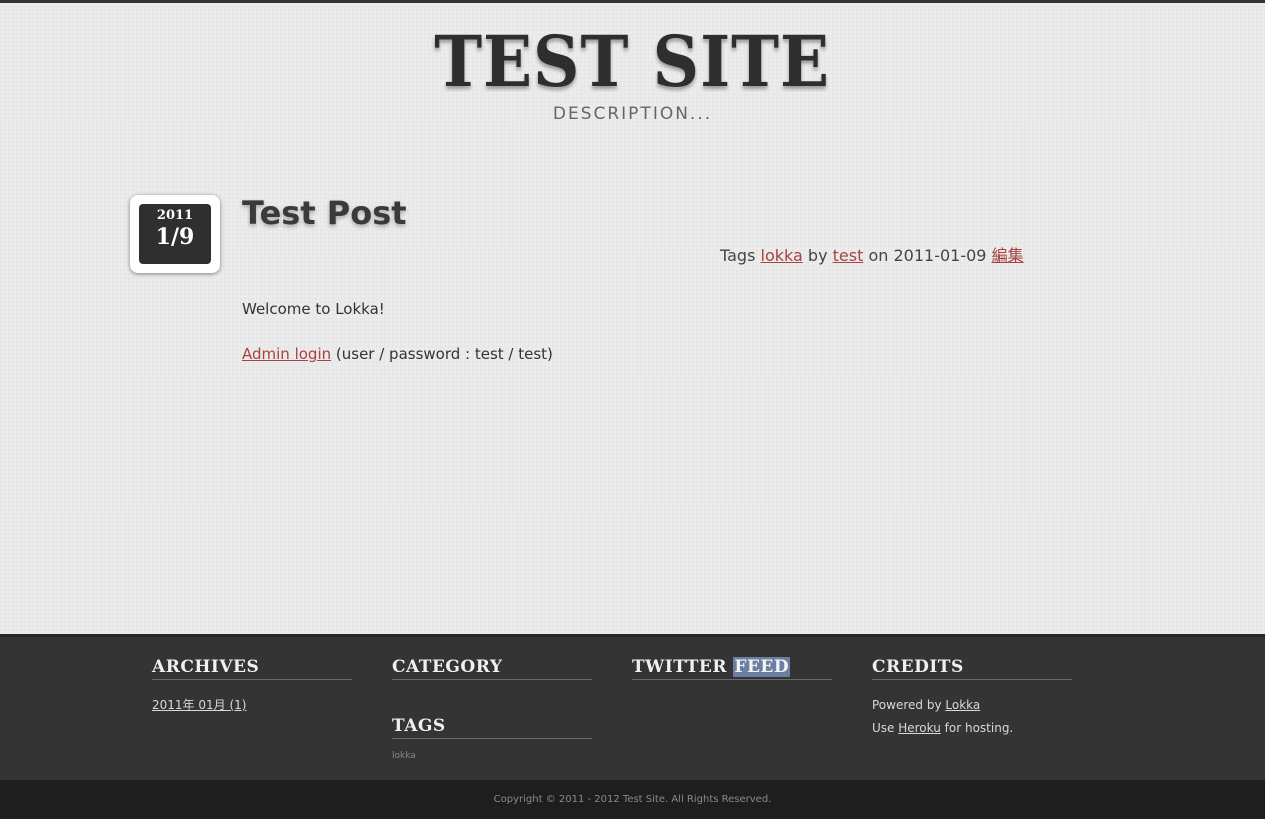 Image resolution: width=1265 pixels, height=819 pixels. I want to click on top-border, so click(632, 1).